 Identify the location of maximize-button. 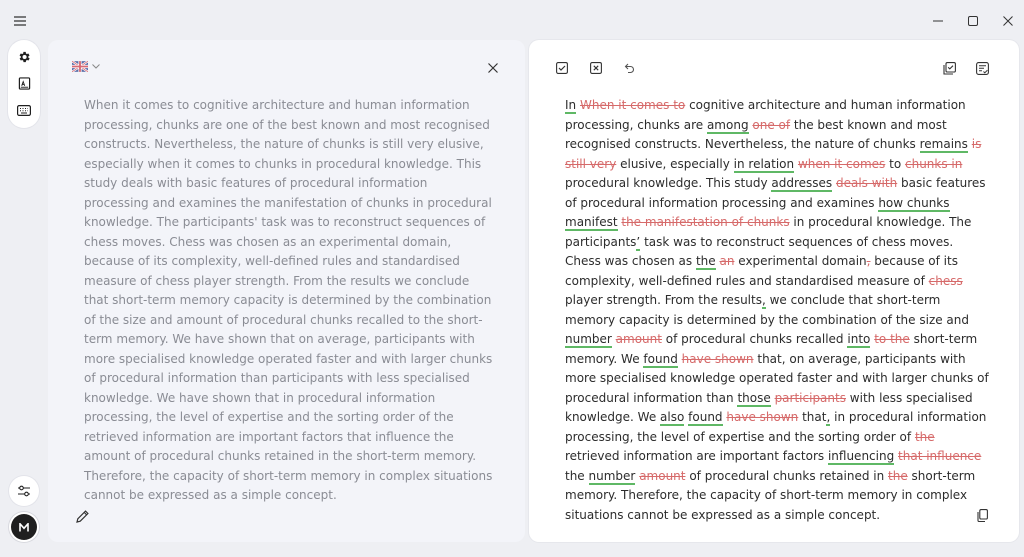
(973, 21).